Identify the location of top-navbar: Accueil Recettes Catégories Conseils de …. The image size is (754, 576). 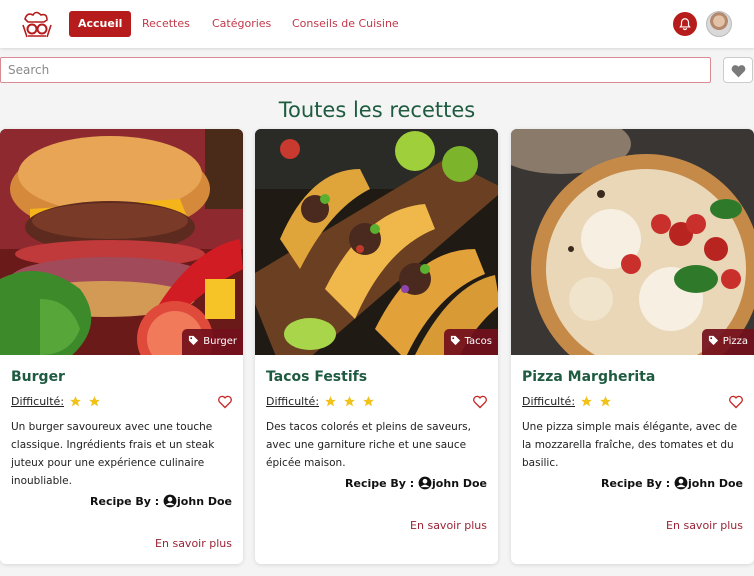
(377, 24).